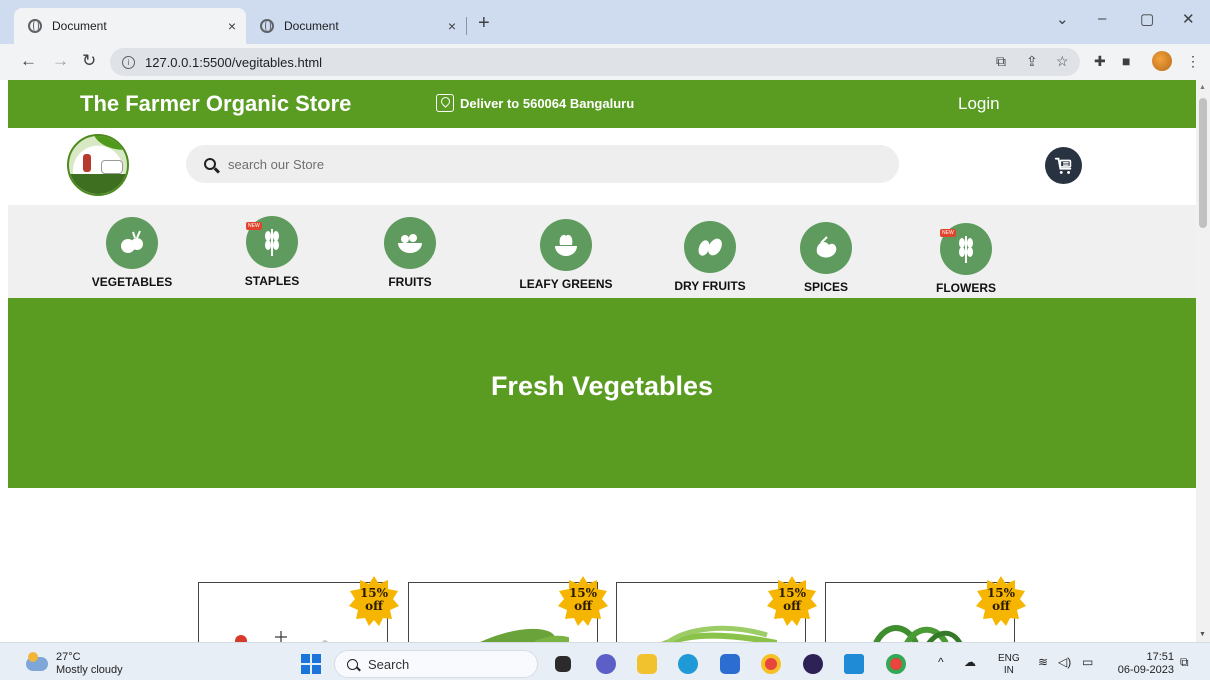  Describe the element at coordinates (566, 245) in the screenshot. I see `leafy-greens-icon` at that location.